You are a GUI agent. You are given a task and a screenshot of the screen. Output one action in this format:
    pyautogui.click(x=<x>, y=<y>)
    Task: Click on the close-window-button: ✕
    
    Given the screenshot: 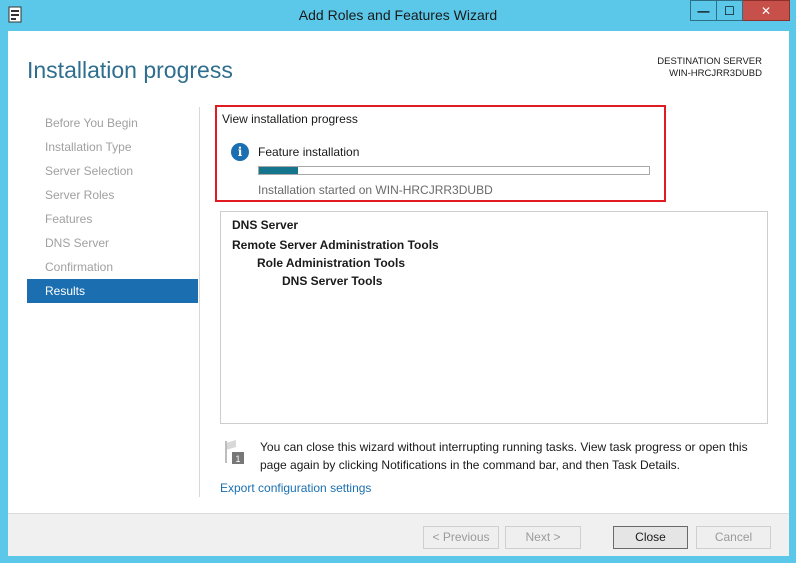 What is the action you would take?
    pyautogui.click(x=766, y=10)
    